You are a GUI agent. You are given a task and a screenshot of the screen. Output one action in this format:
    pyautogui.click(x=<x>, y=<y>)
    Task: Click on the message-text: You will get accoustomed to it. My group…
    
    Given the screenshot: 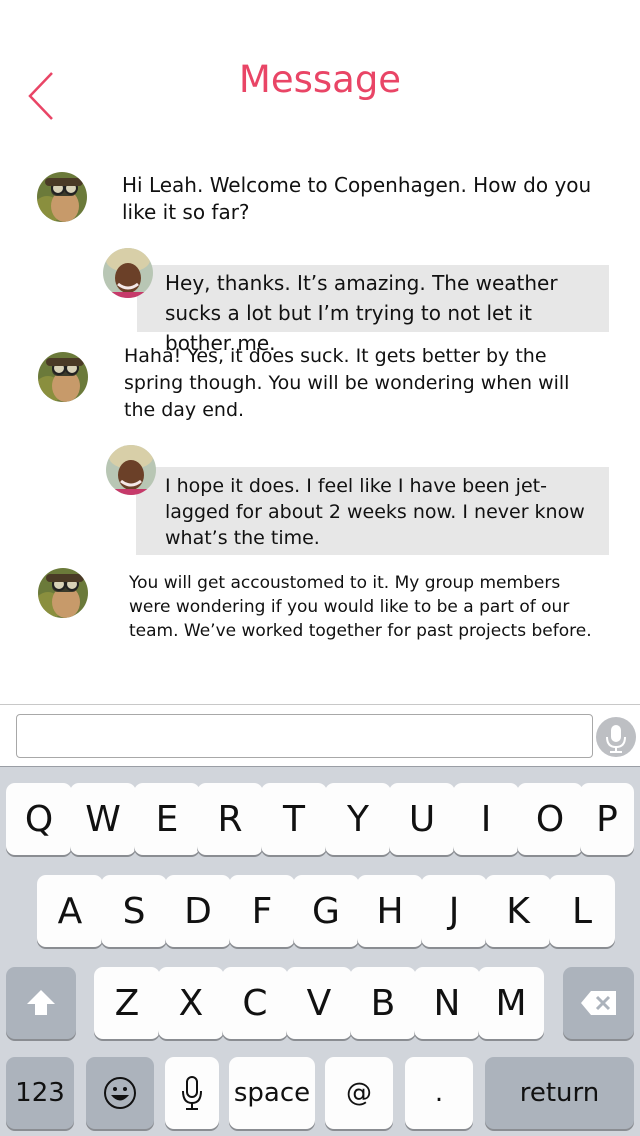 What is the action you would take?
    pyautogui.click(x=360, y=607)
    